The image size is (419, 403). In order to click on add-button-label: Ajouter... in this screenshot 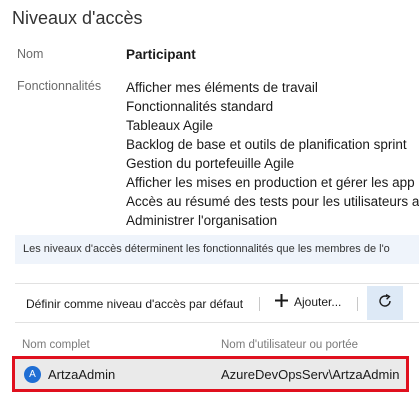, I will do `click(318, 302)`.